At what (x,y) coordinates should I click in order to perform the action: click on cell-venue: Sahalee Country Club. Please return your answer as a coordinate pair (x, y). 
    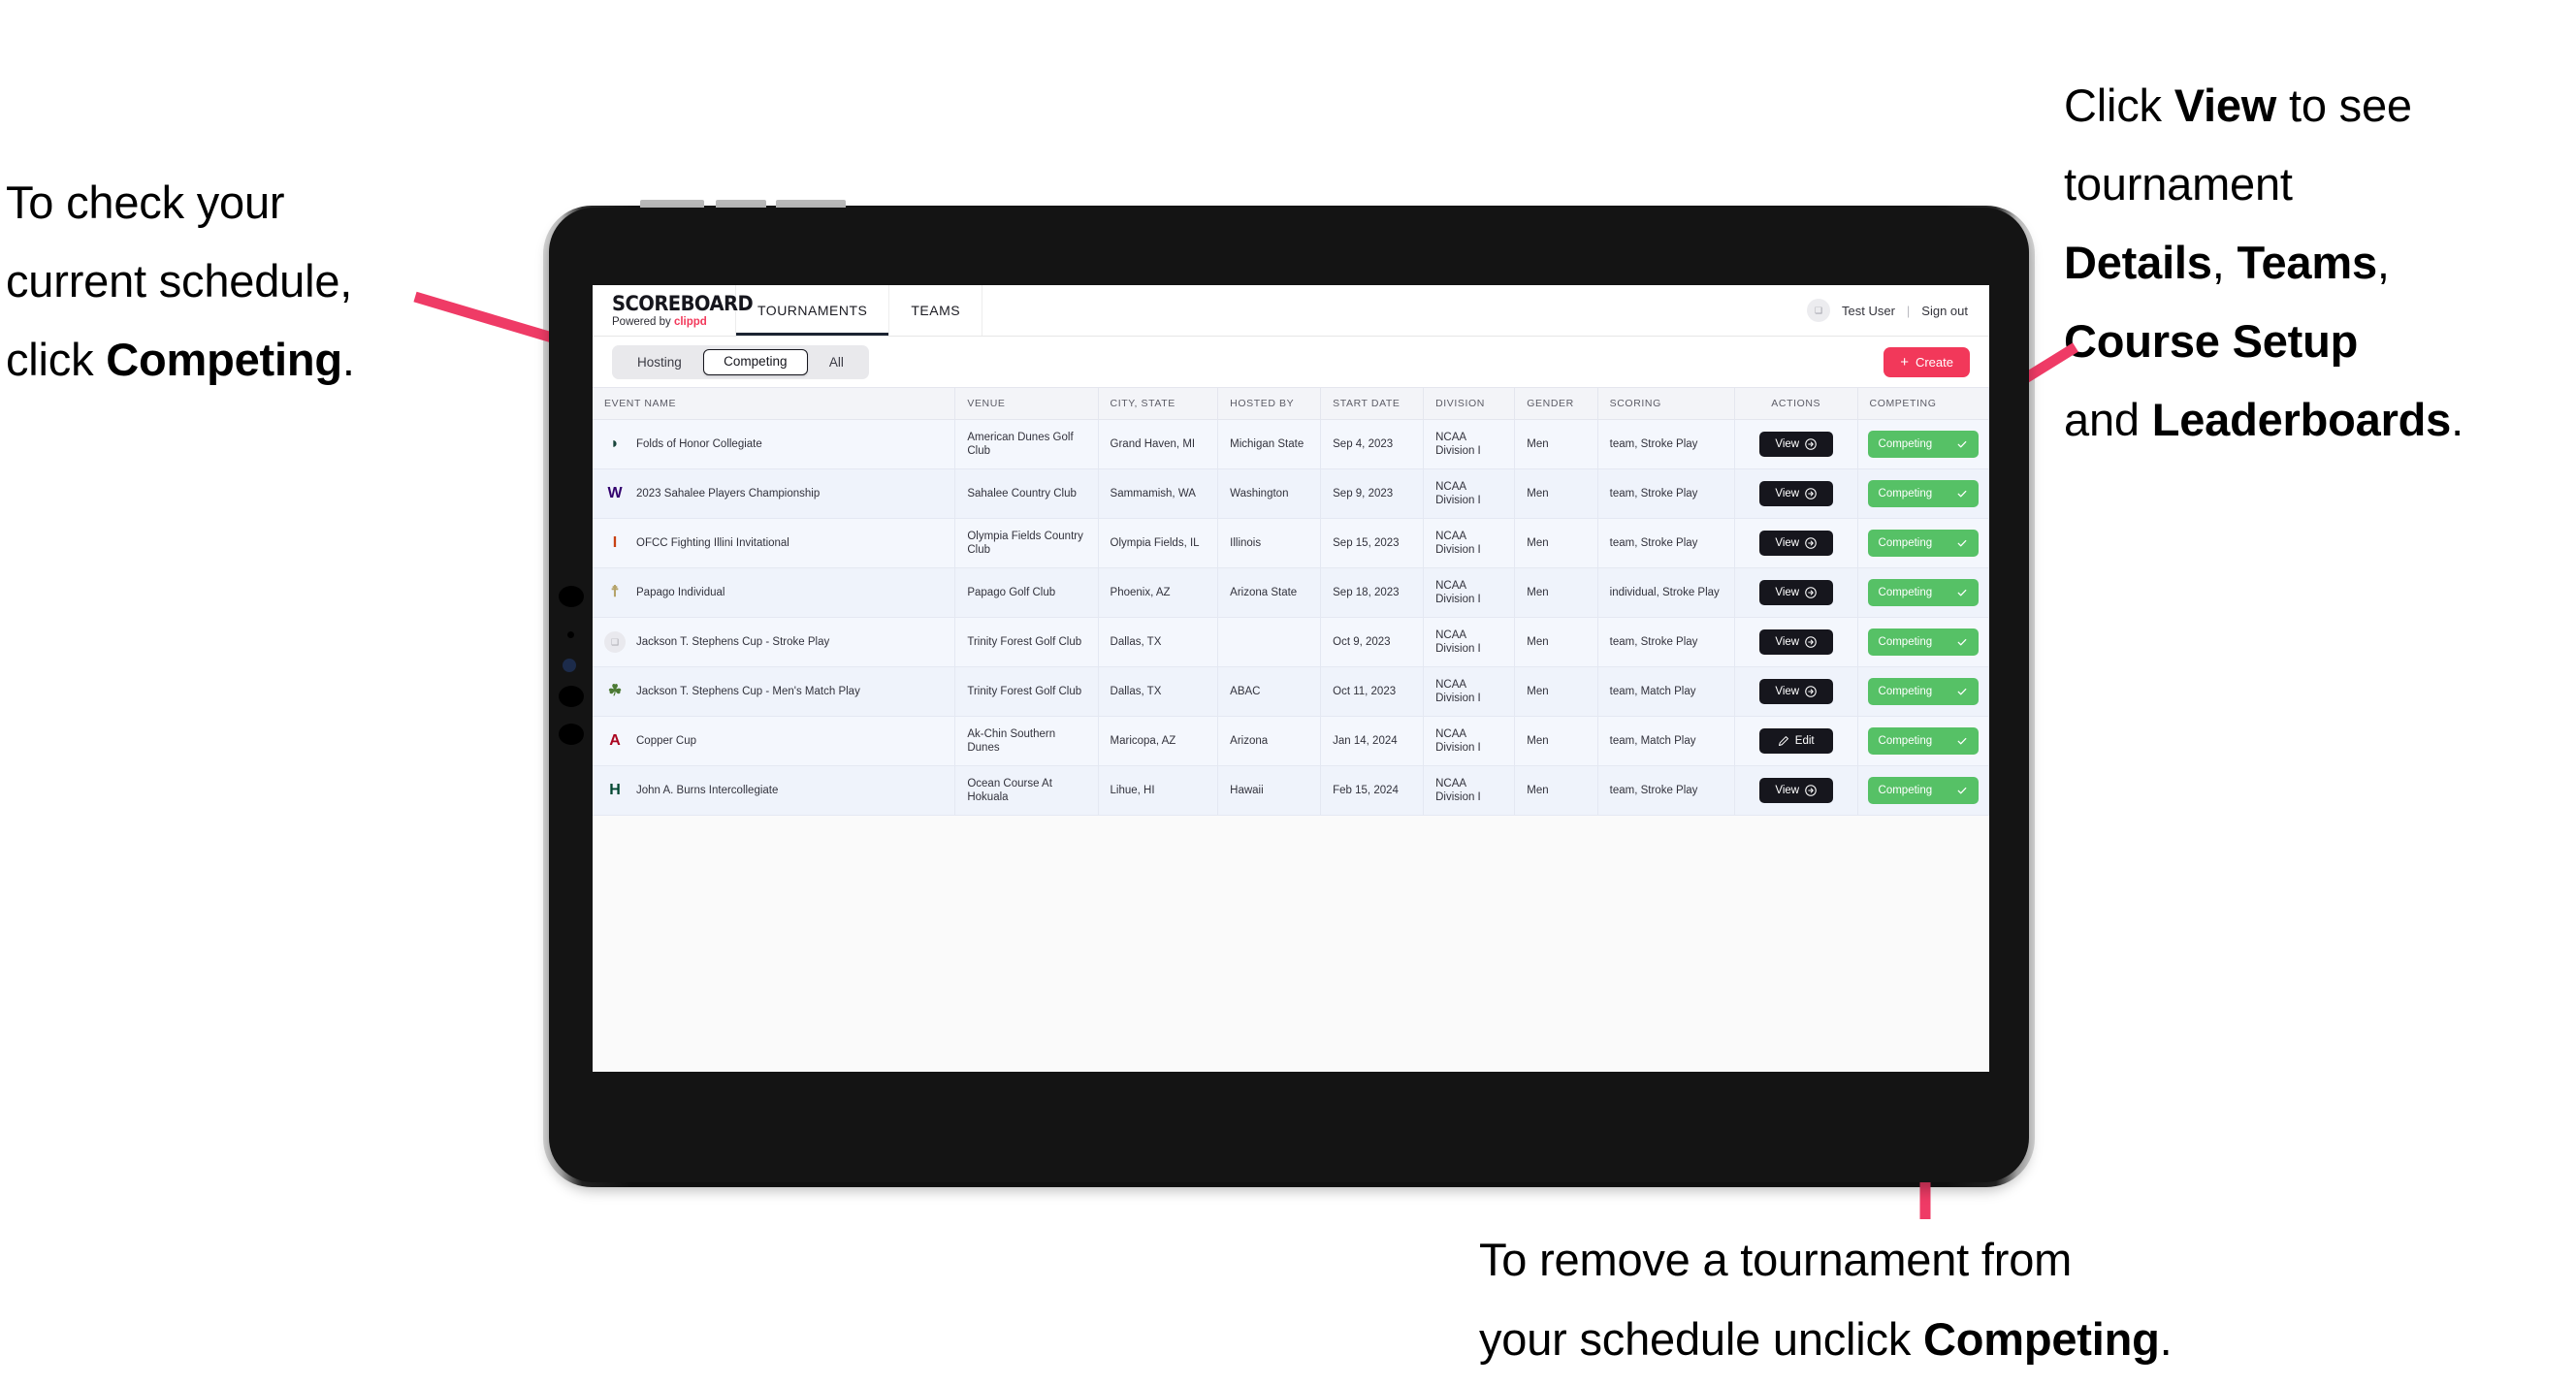
    Looking at the image, I should click on (1026, 493).